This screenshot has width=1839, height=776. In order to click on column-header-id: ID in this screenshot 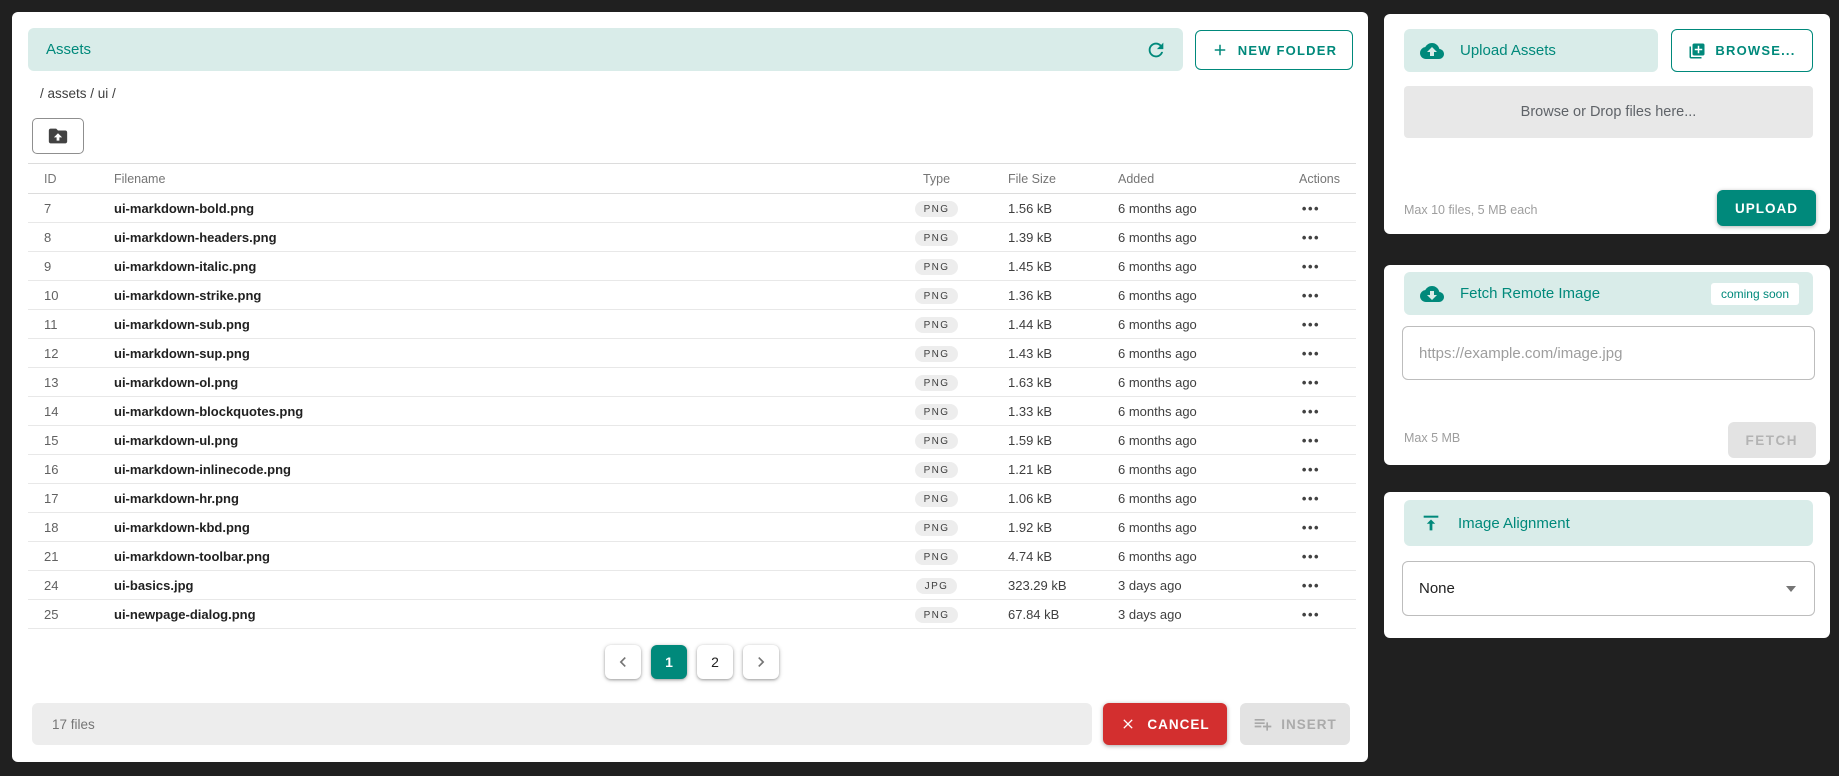, I will do `click(63, 178)`.